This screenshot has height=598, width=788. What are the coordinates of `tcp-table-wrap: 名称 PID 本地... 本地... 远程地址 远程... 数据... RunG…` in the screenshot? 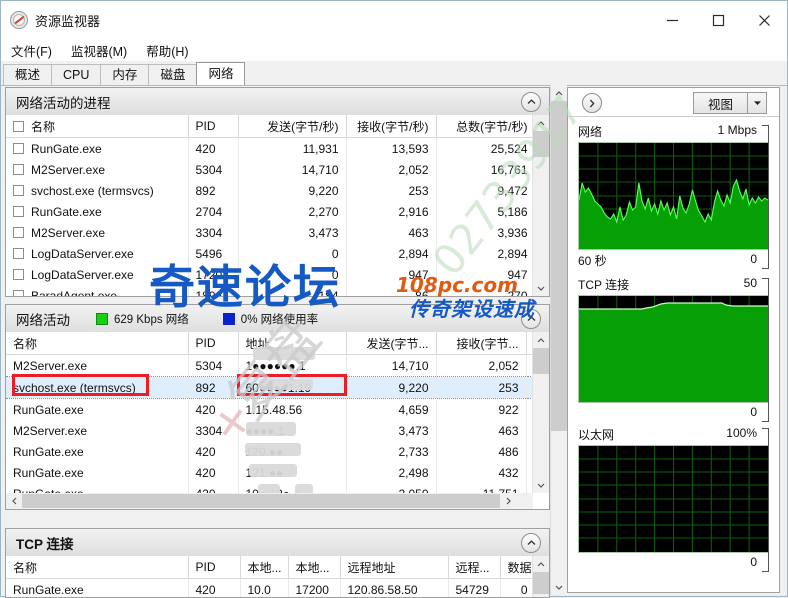 It's located at (277, 576).